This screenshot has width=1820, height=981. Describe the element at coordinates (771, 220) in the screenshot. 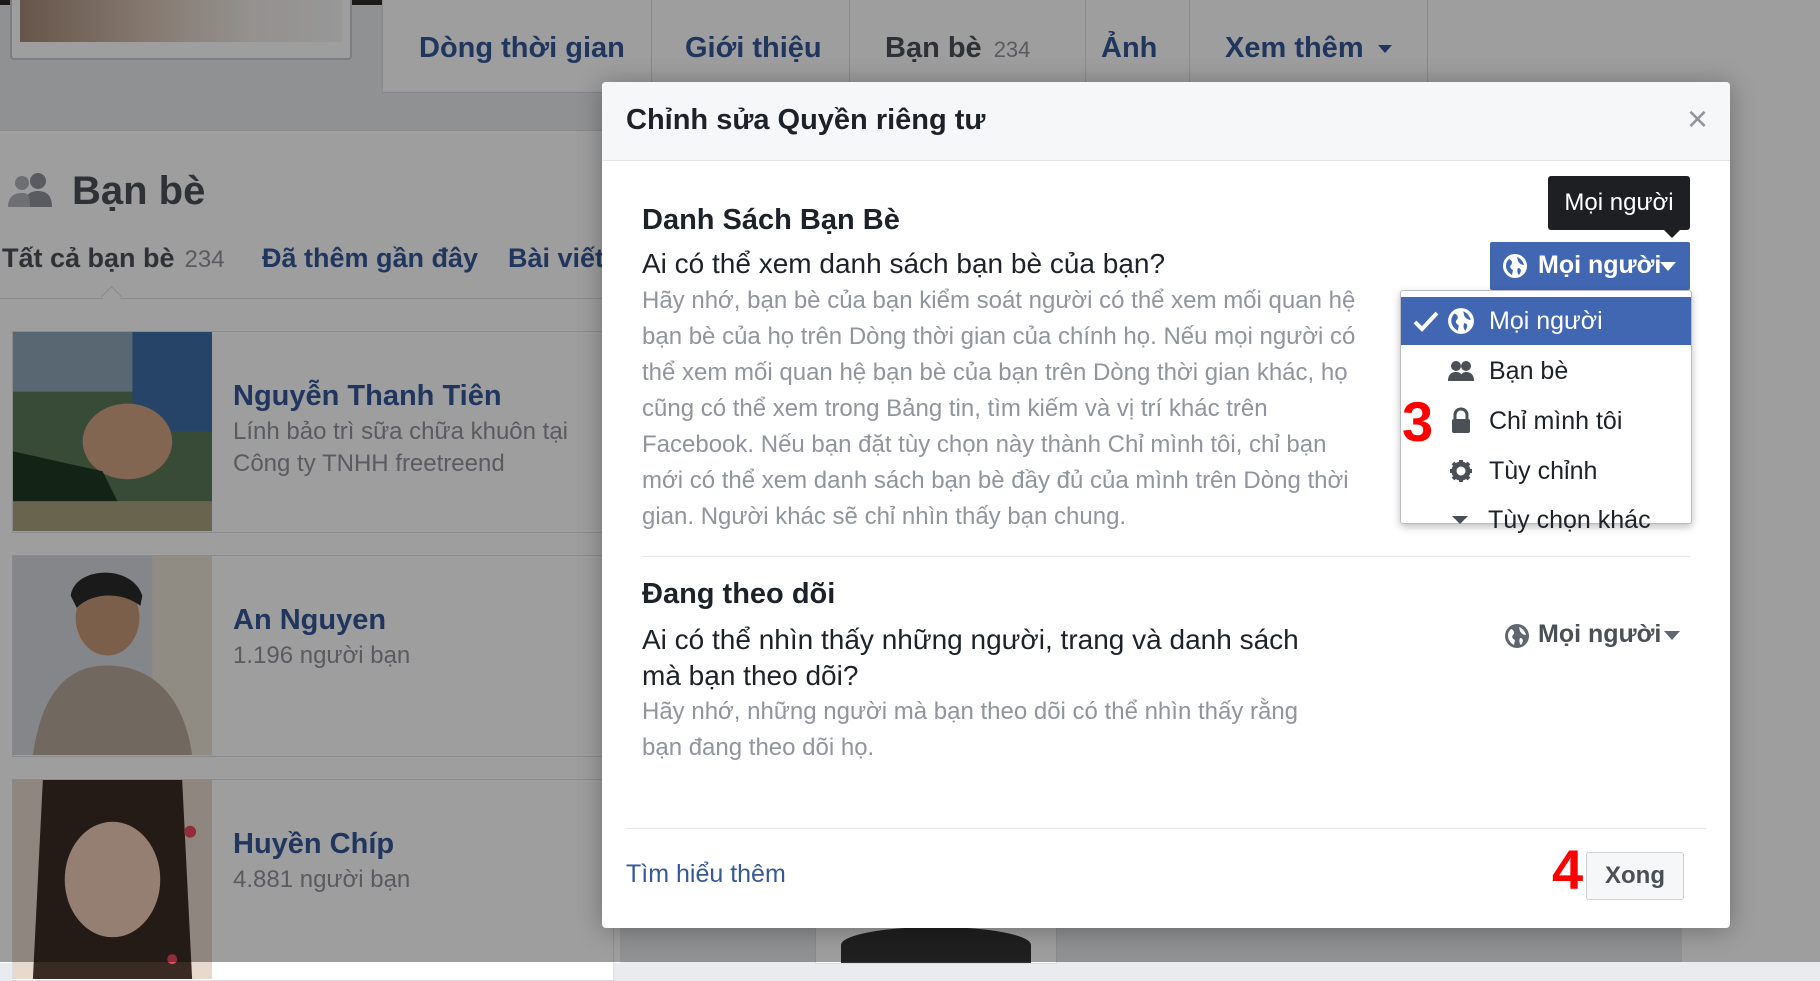

I see `section-title-friends-list: Danh Sách Bạn Bè` at that location.